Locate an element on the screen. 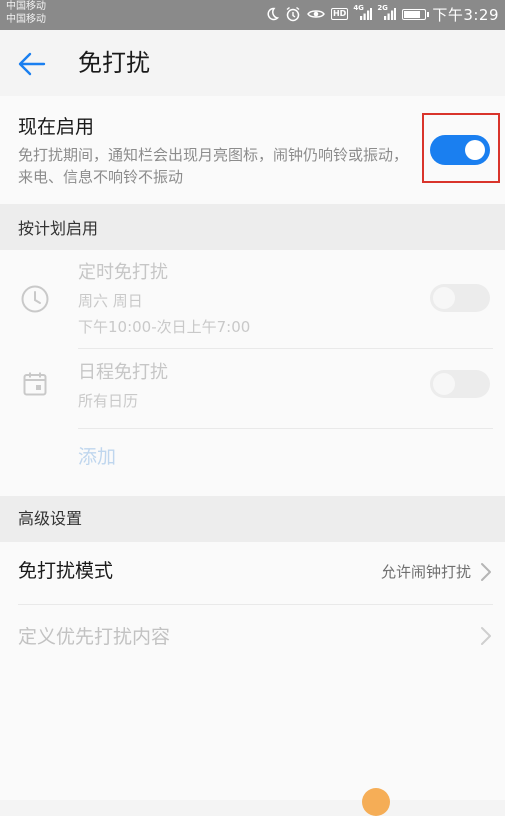 This screenshot has height=816, width=505. alarm-icon is located at coordinates (293, 14).